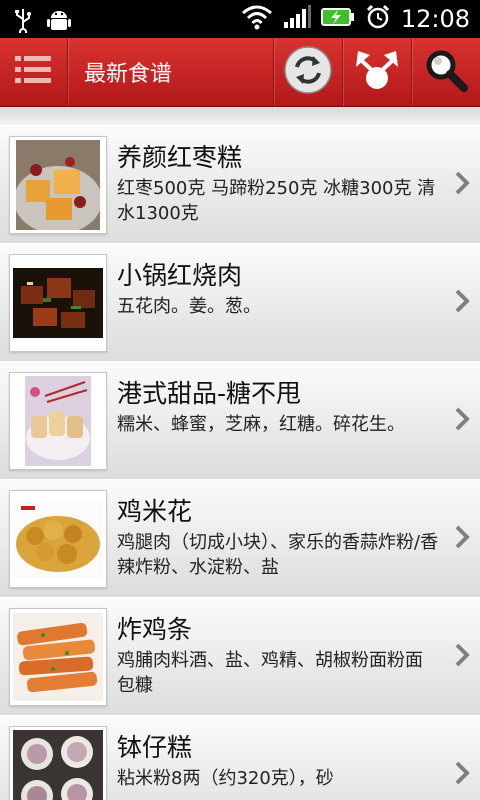 The image size is (480, 800). What do you see at coordinates (155, 629) in the screenshot?
I see `recipe-title: 炸鸡条` at bounding box center [155, 629].